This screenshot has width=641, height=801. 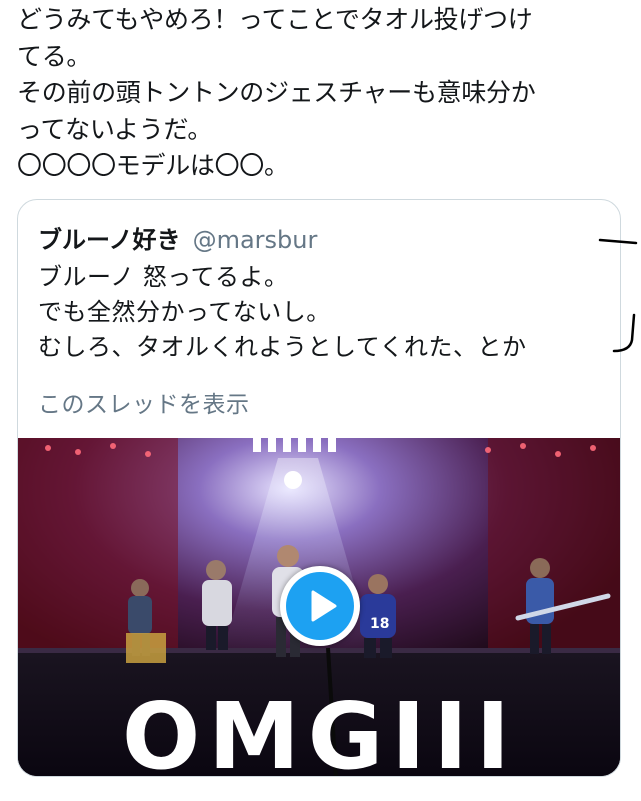 What do you see at coordinates (184, 312) in the screenshot?
I see `quoted-tweet-line: でも全然分かってないし。` at bounding box center [184, 312].